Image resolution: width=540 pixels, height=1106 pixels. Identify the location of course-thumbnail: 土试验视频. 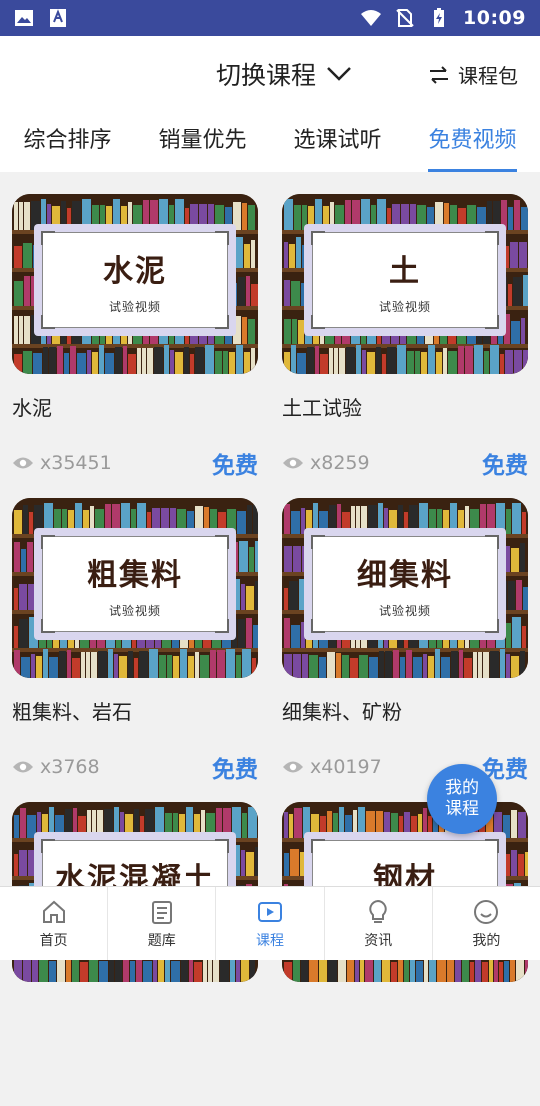
(405, 284).